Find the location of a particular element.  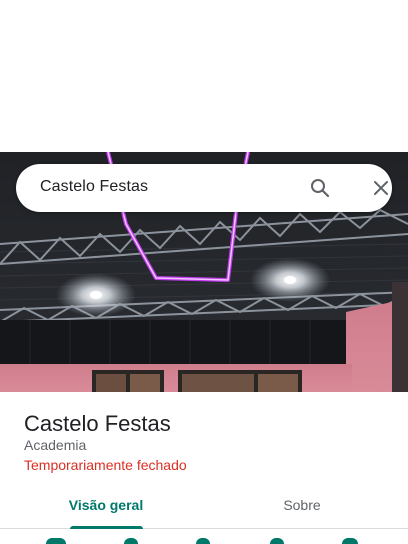

nearby-icon is located at coordinates (203, 541).